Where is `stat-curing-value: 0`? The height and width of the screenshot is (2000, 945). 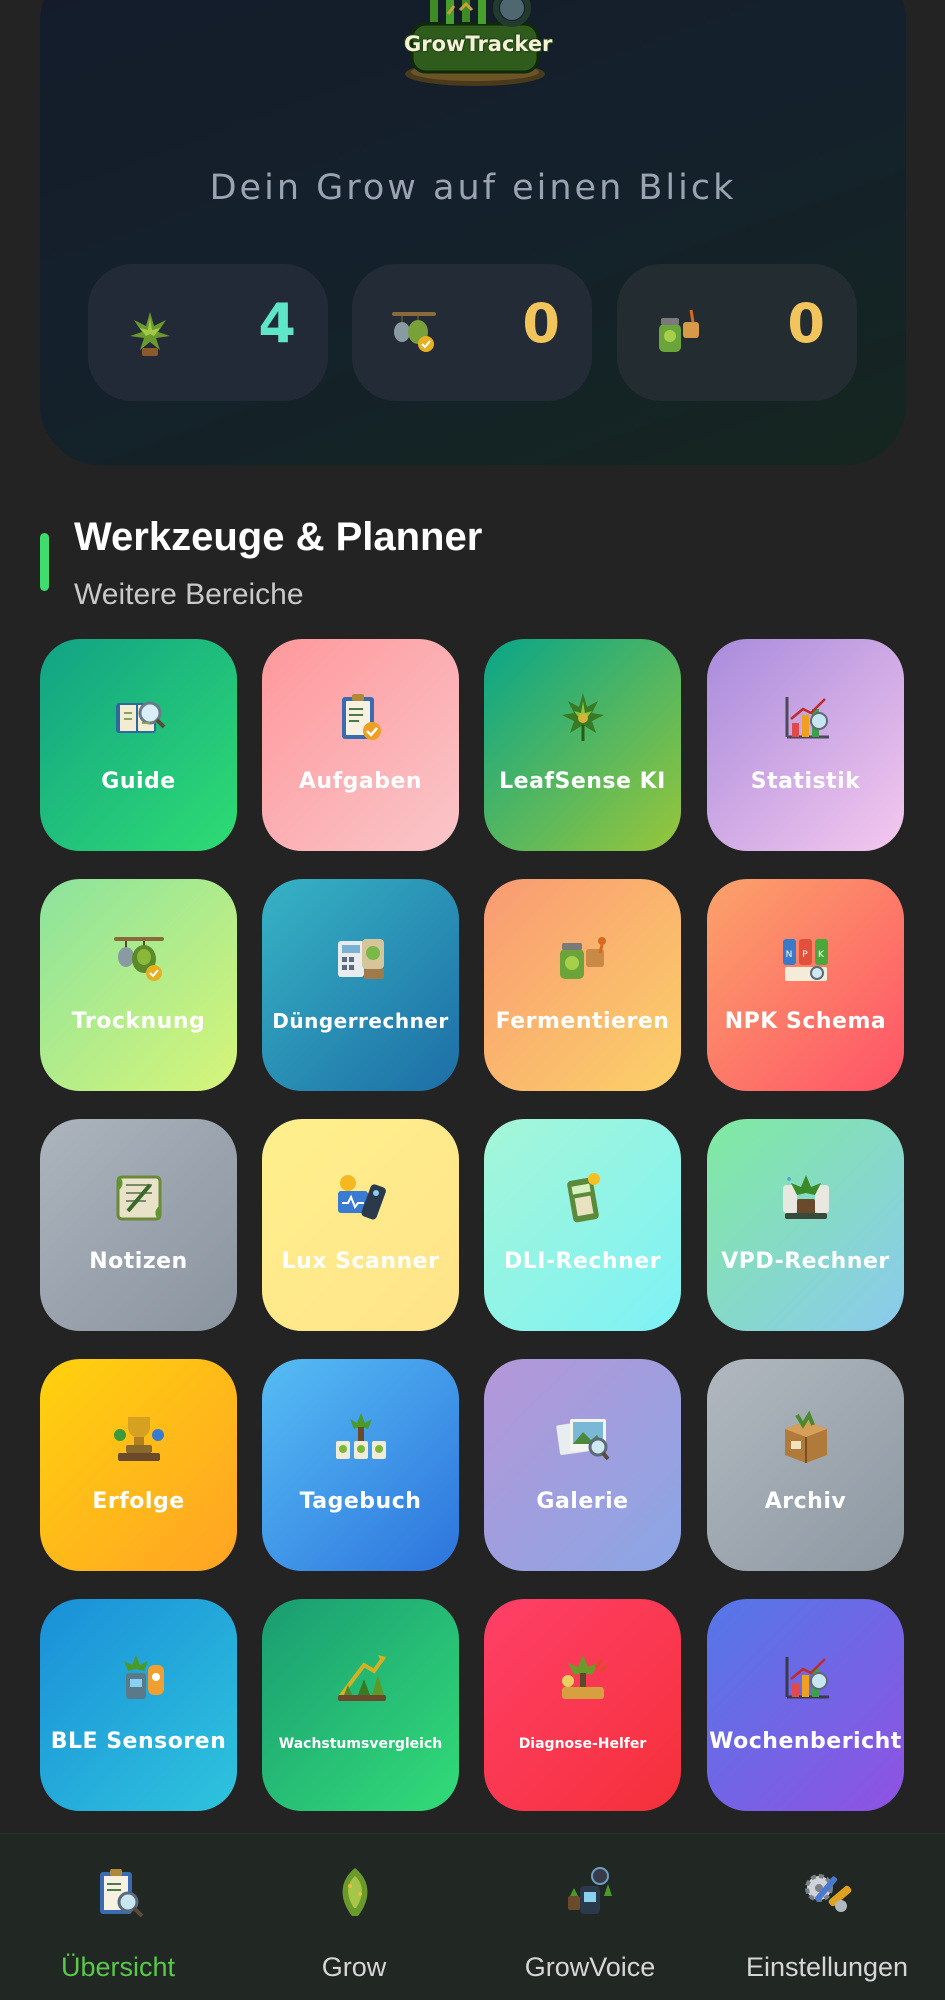
stat-curing-value: 0 is located at coordinates (806, 323).